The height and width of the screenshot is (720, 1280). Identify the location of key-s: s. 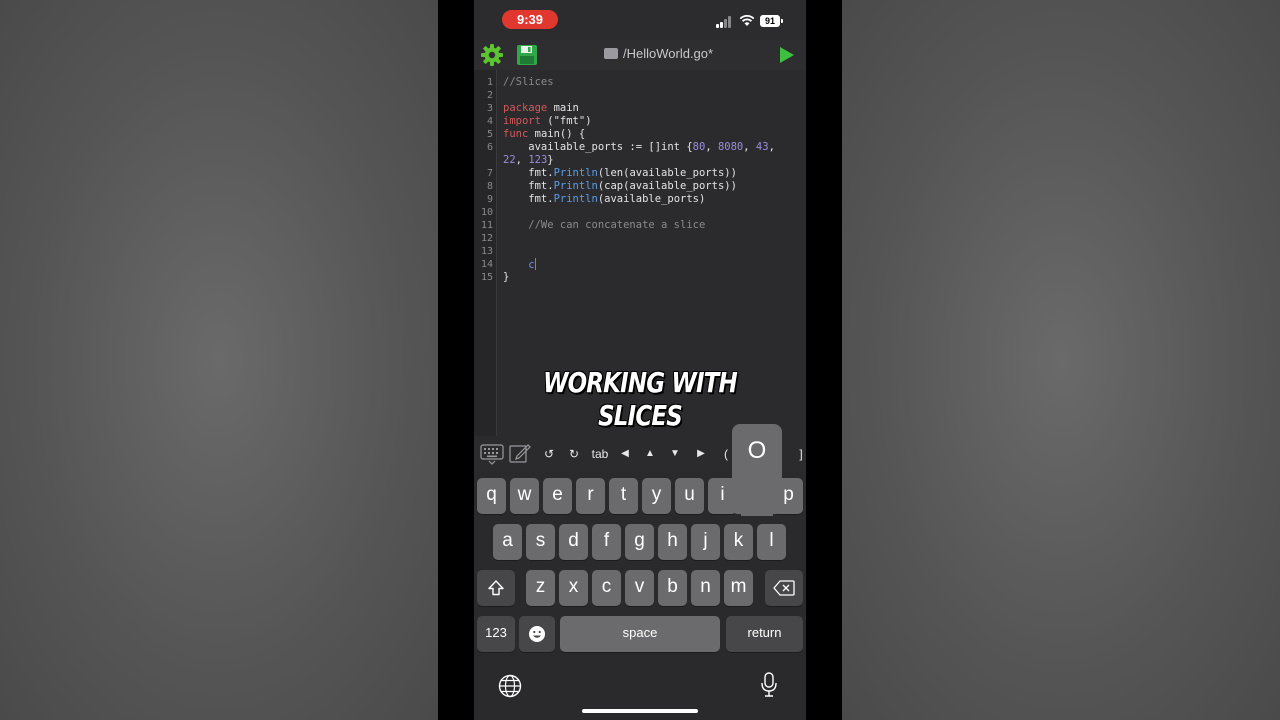
(540, 542).